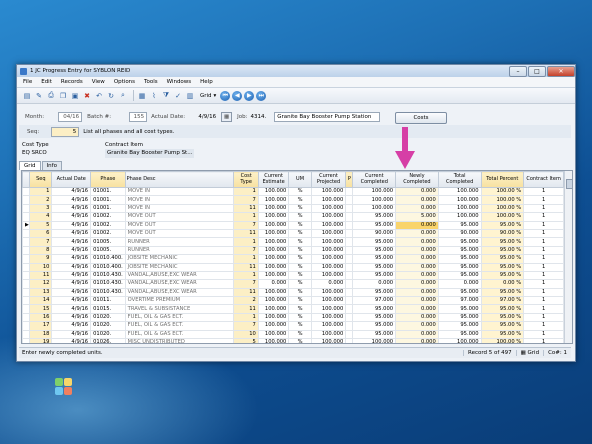  Describe the element at coordinates (41, 200) in the screenshot. I see `cell-seq: 2` at that location.